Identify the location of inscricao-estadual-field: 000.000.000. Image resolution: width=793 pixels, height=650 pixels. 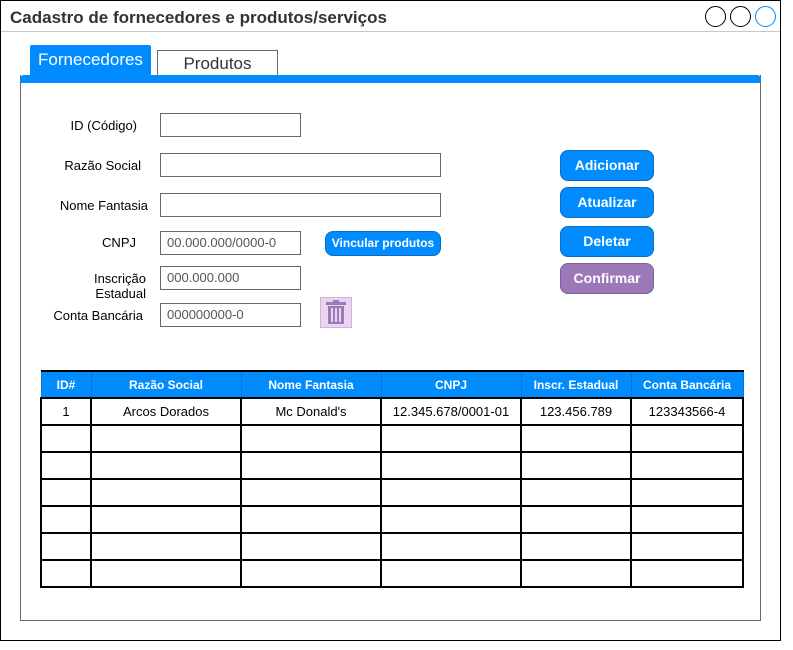
(230, 278).